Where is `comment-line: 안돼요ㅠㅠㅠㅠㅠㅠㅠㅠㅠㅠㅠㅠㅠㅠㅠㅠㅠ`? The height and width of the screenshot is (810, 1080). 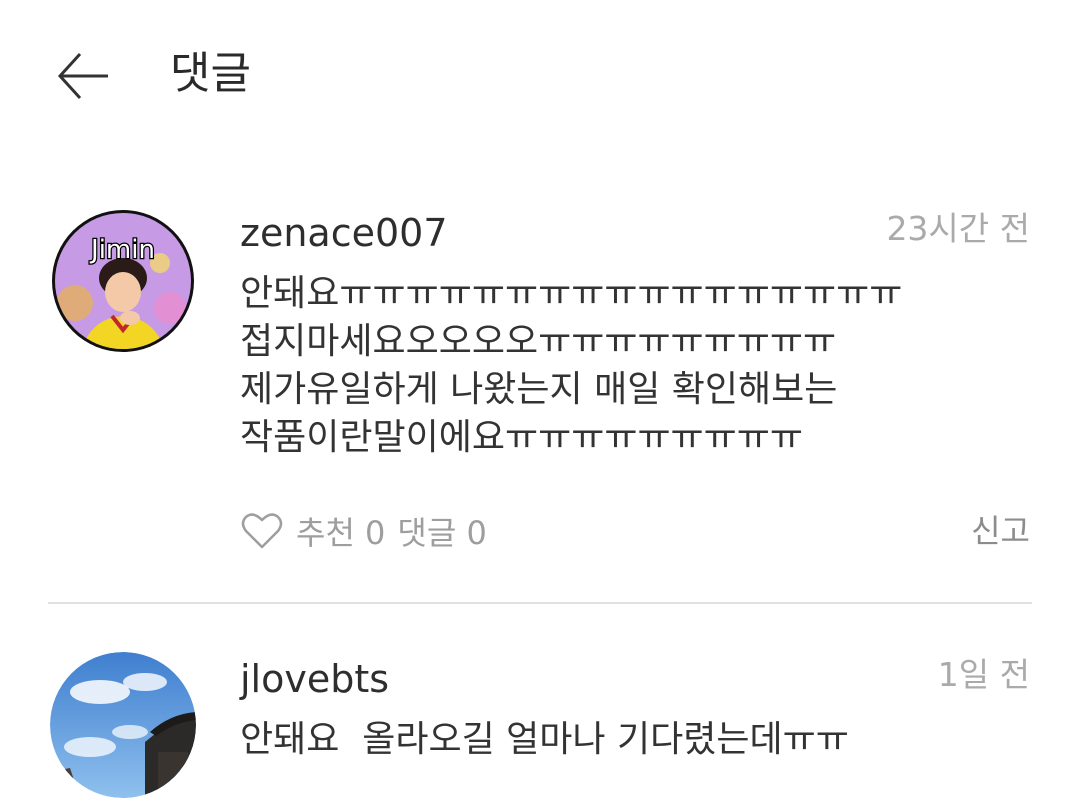 comment-line: 안돼요ㅠㅠㅠㅠㅠㅠㅠㅠㅠㅠㅠㅠㅠㅠㅠㅠㅠ is located at coordinates (571, 293).